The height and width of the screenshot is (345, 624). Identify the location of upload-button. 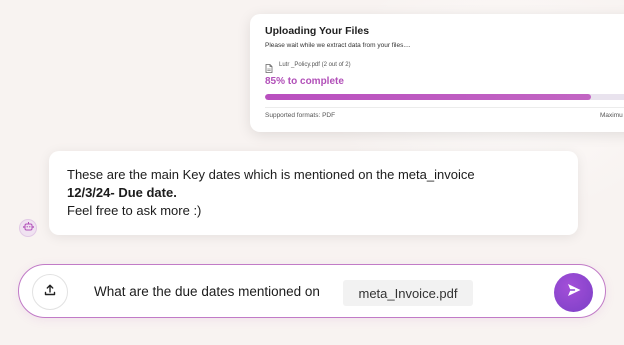
(50, 292).